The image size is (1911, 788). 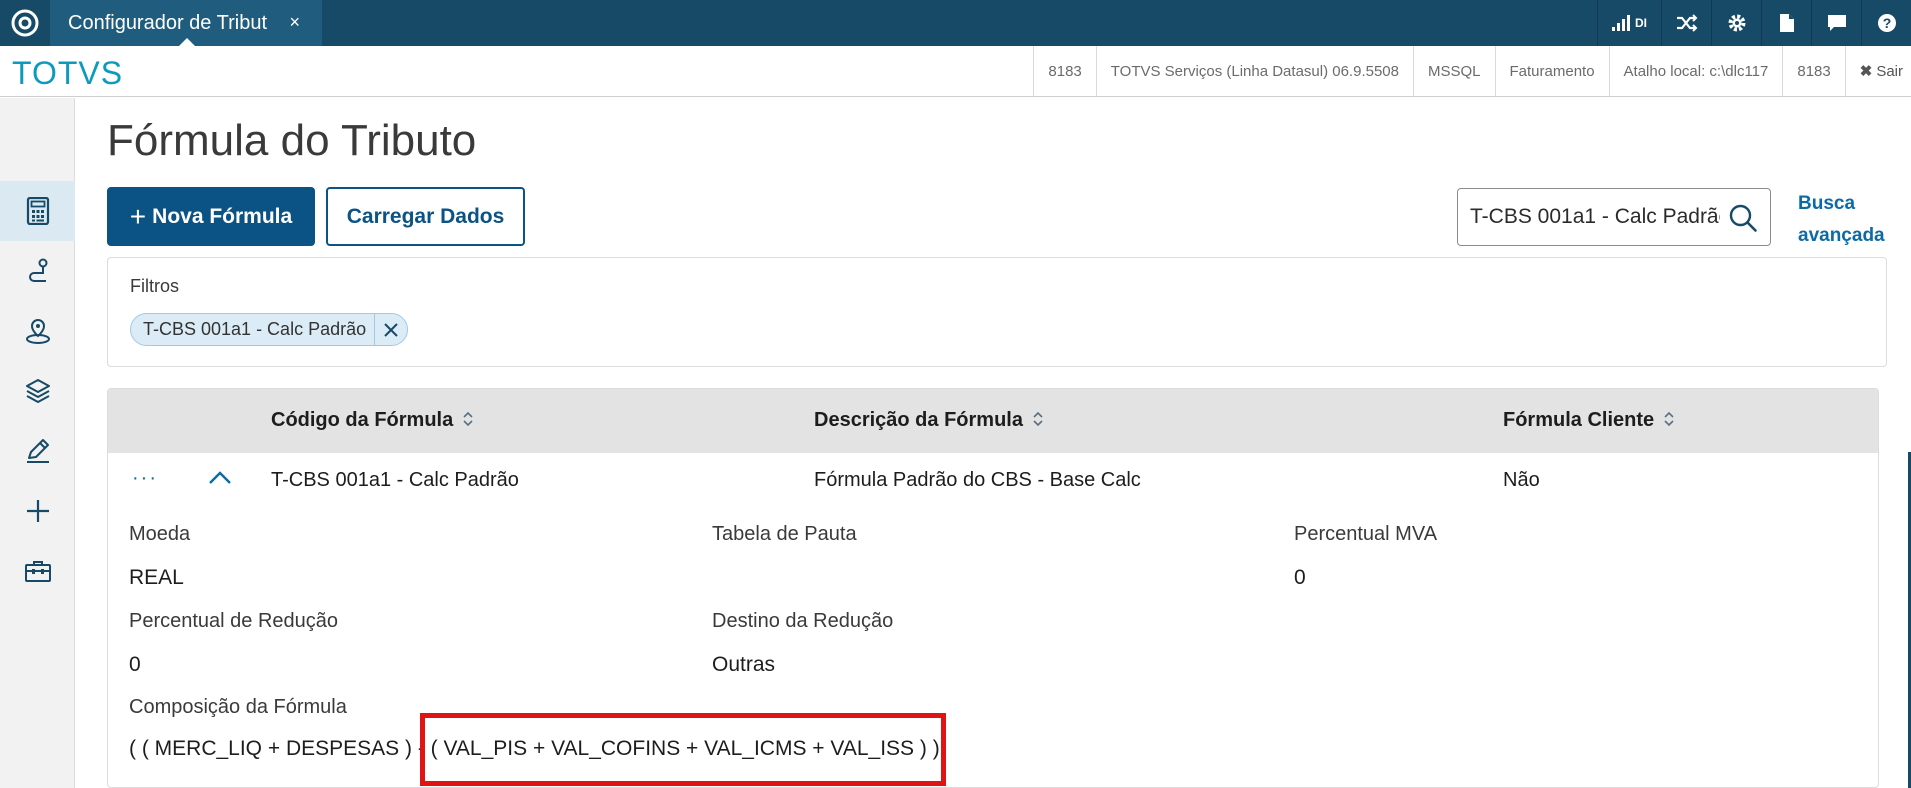 I want to click on tab-close-icon: ×, so click(x=294, y=22).